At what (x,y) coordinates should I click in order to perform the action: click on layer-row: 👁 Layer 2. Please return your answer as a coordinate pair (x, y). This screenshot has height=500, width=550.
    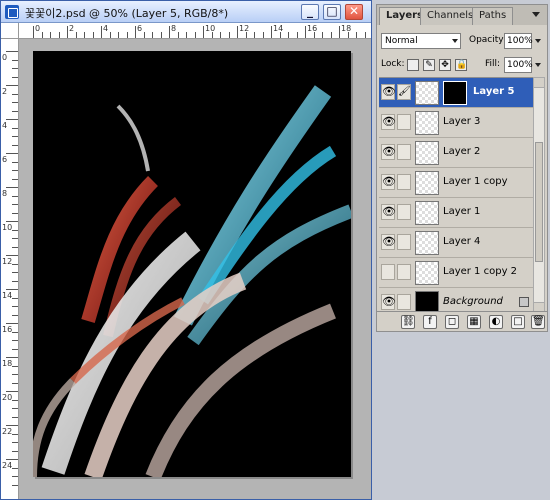
    Looking at the image, I should click on (457, 153).